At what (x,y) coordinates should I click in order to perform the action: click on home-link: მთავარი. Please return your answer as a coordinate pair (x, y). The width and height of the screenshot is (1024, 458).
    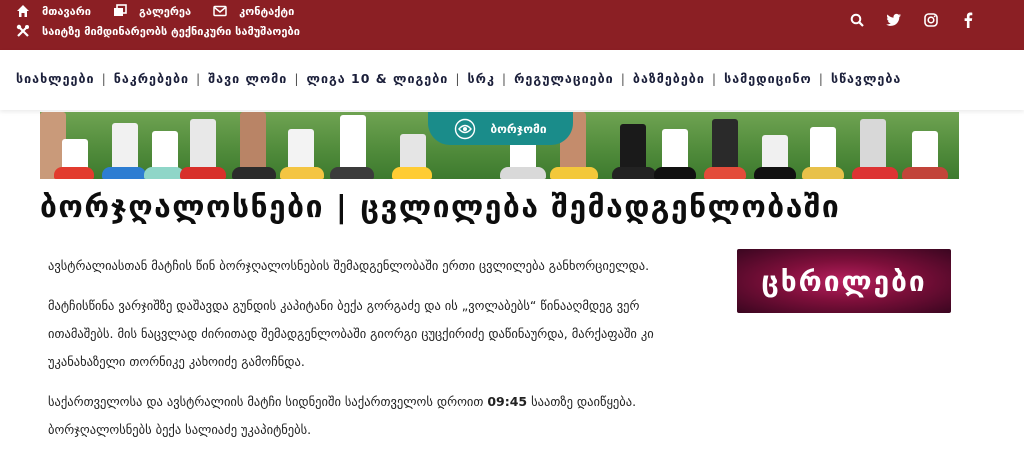
    Looking at the image, I should click on (53, 11).